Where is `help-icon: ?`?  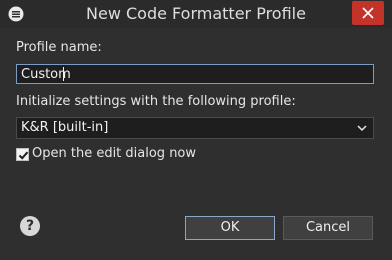
help-icon: ? is located at coordinates (30, 226).